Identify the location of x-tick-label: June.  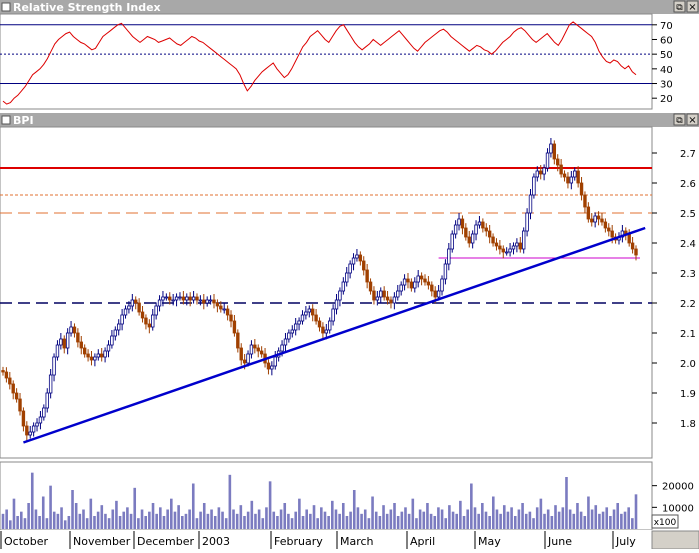
(559, 541).